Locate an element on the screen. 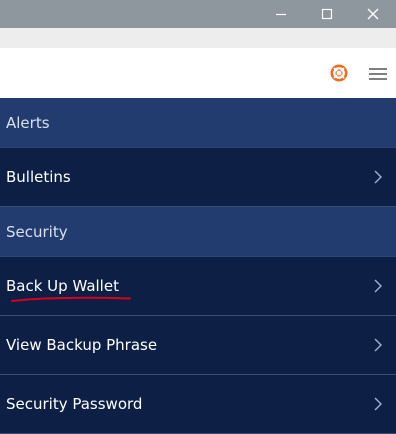  list-item-label: Bulletins is located at coordinates (38, 177).